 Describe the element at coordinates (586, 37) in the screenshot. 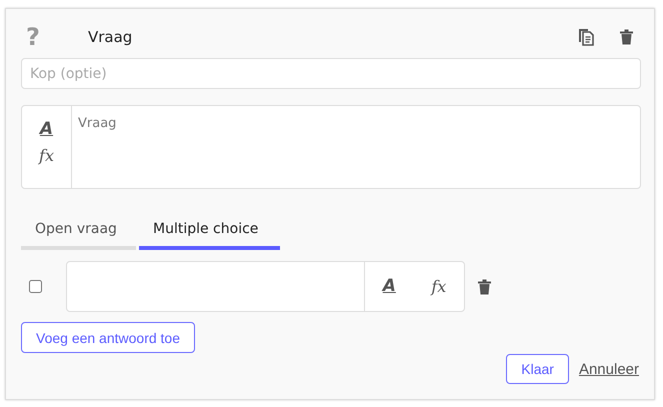

I see `copy-icon` at that location.